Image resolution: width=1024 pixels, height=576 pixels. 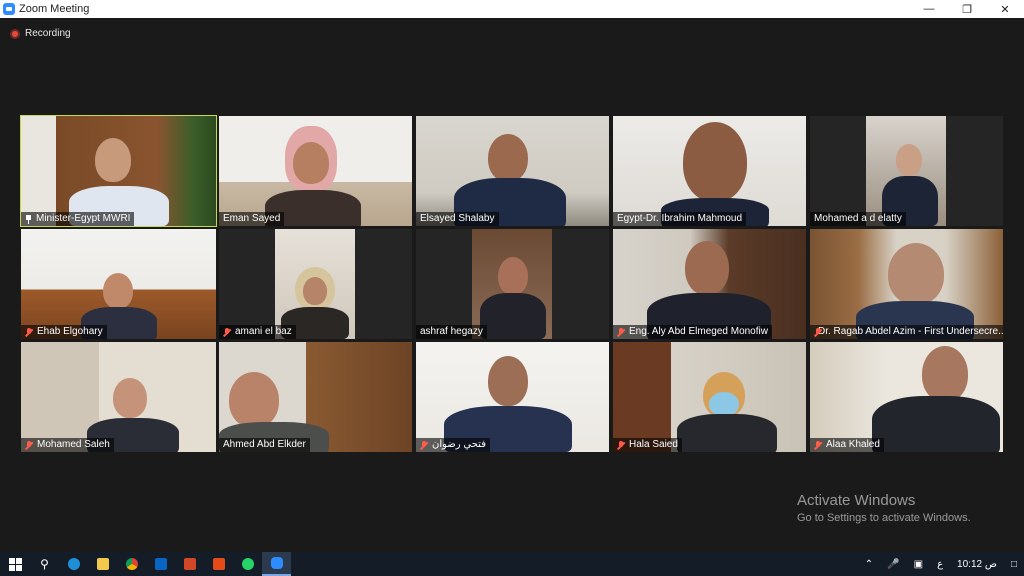 What do you see at coordinates (893, 564) in the screenshot?
I see `microphone-icon: 🎤` at bounding box center [893, 564].